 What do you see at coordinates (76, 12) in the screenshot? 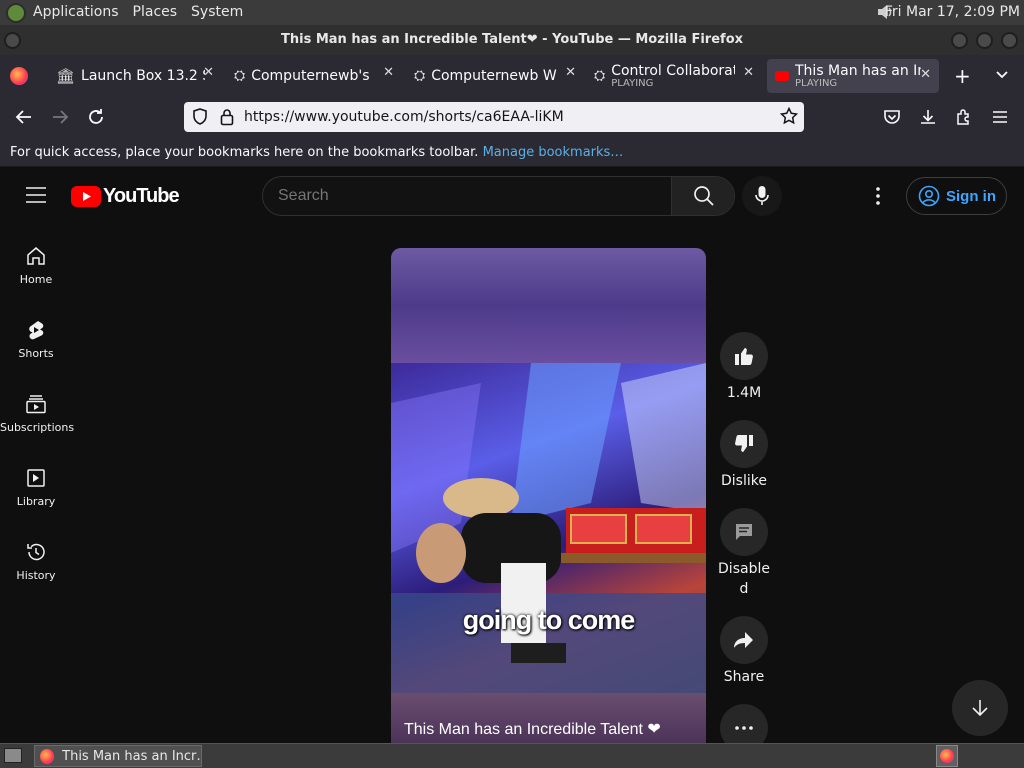
I see `menu-applications: Applications` at bounding box center [76, 12].